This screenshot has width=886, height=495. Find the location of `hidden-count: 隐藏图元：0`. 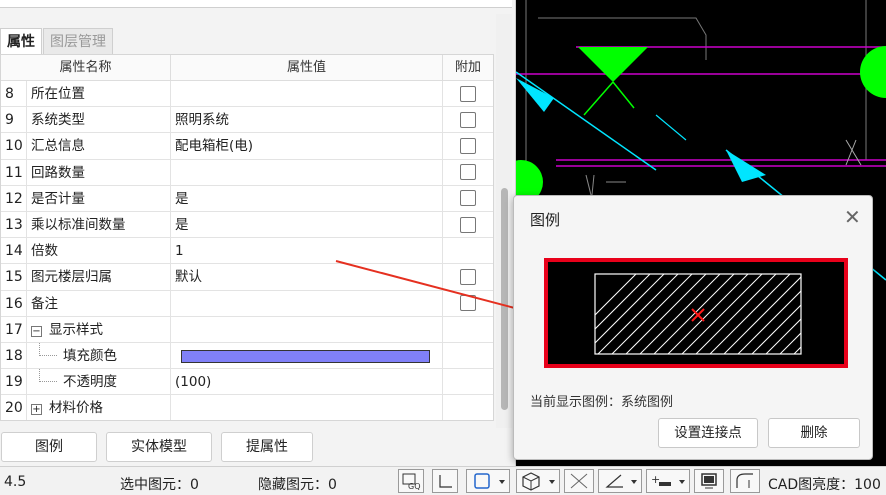

hidden-count: 隐藏图元：0 is located at coordinates (297, 485).